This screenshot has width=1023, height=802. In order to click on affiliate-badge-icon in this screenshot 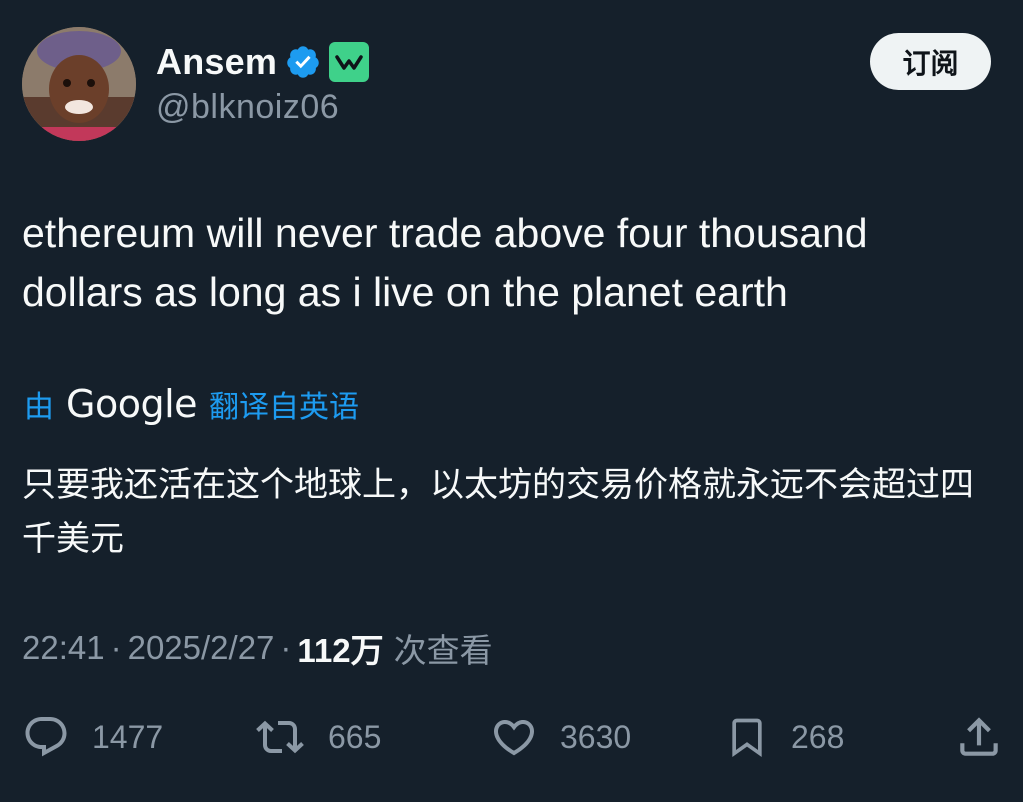, I will do `click(349, 62)`.